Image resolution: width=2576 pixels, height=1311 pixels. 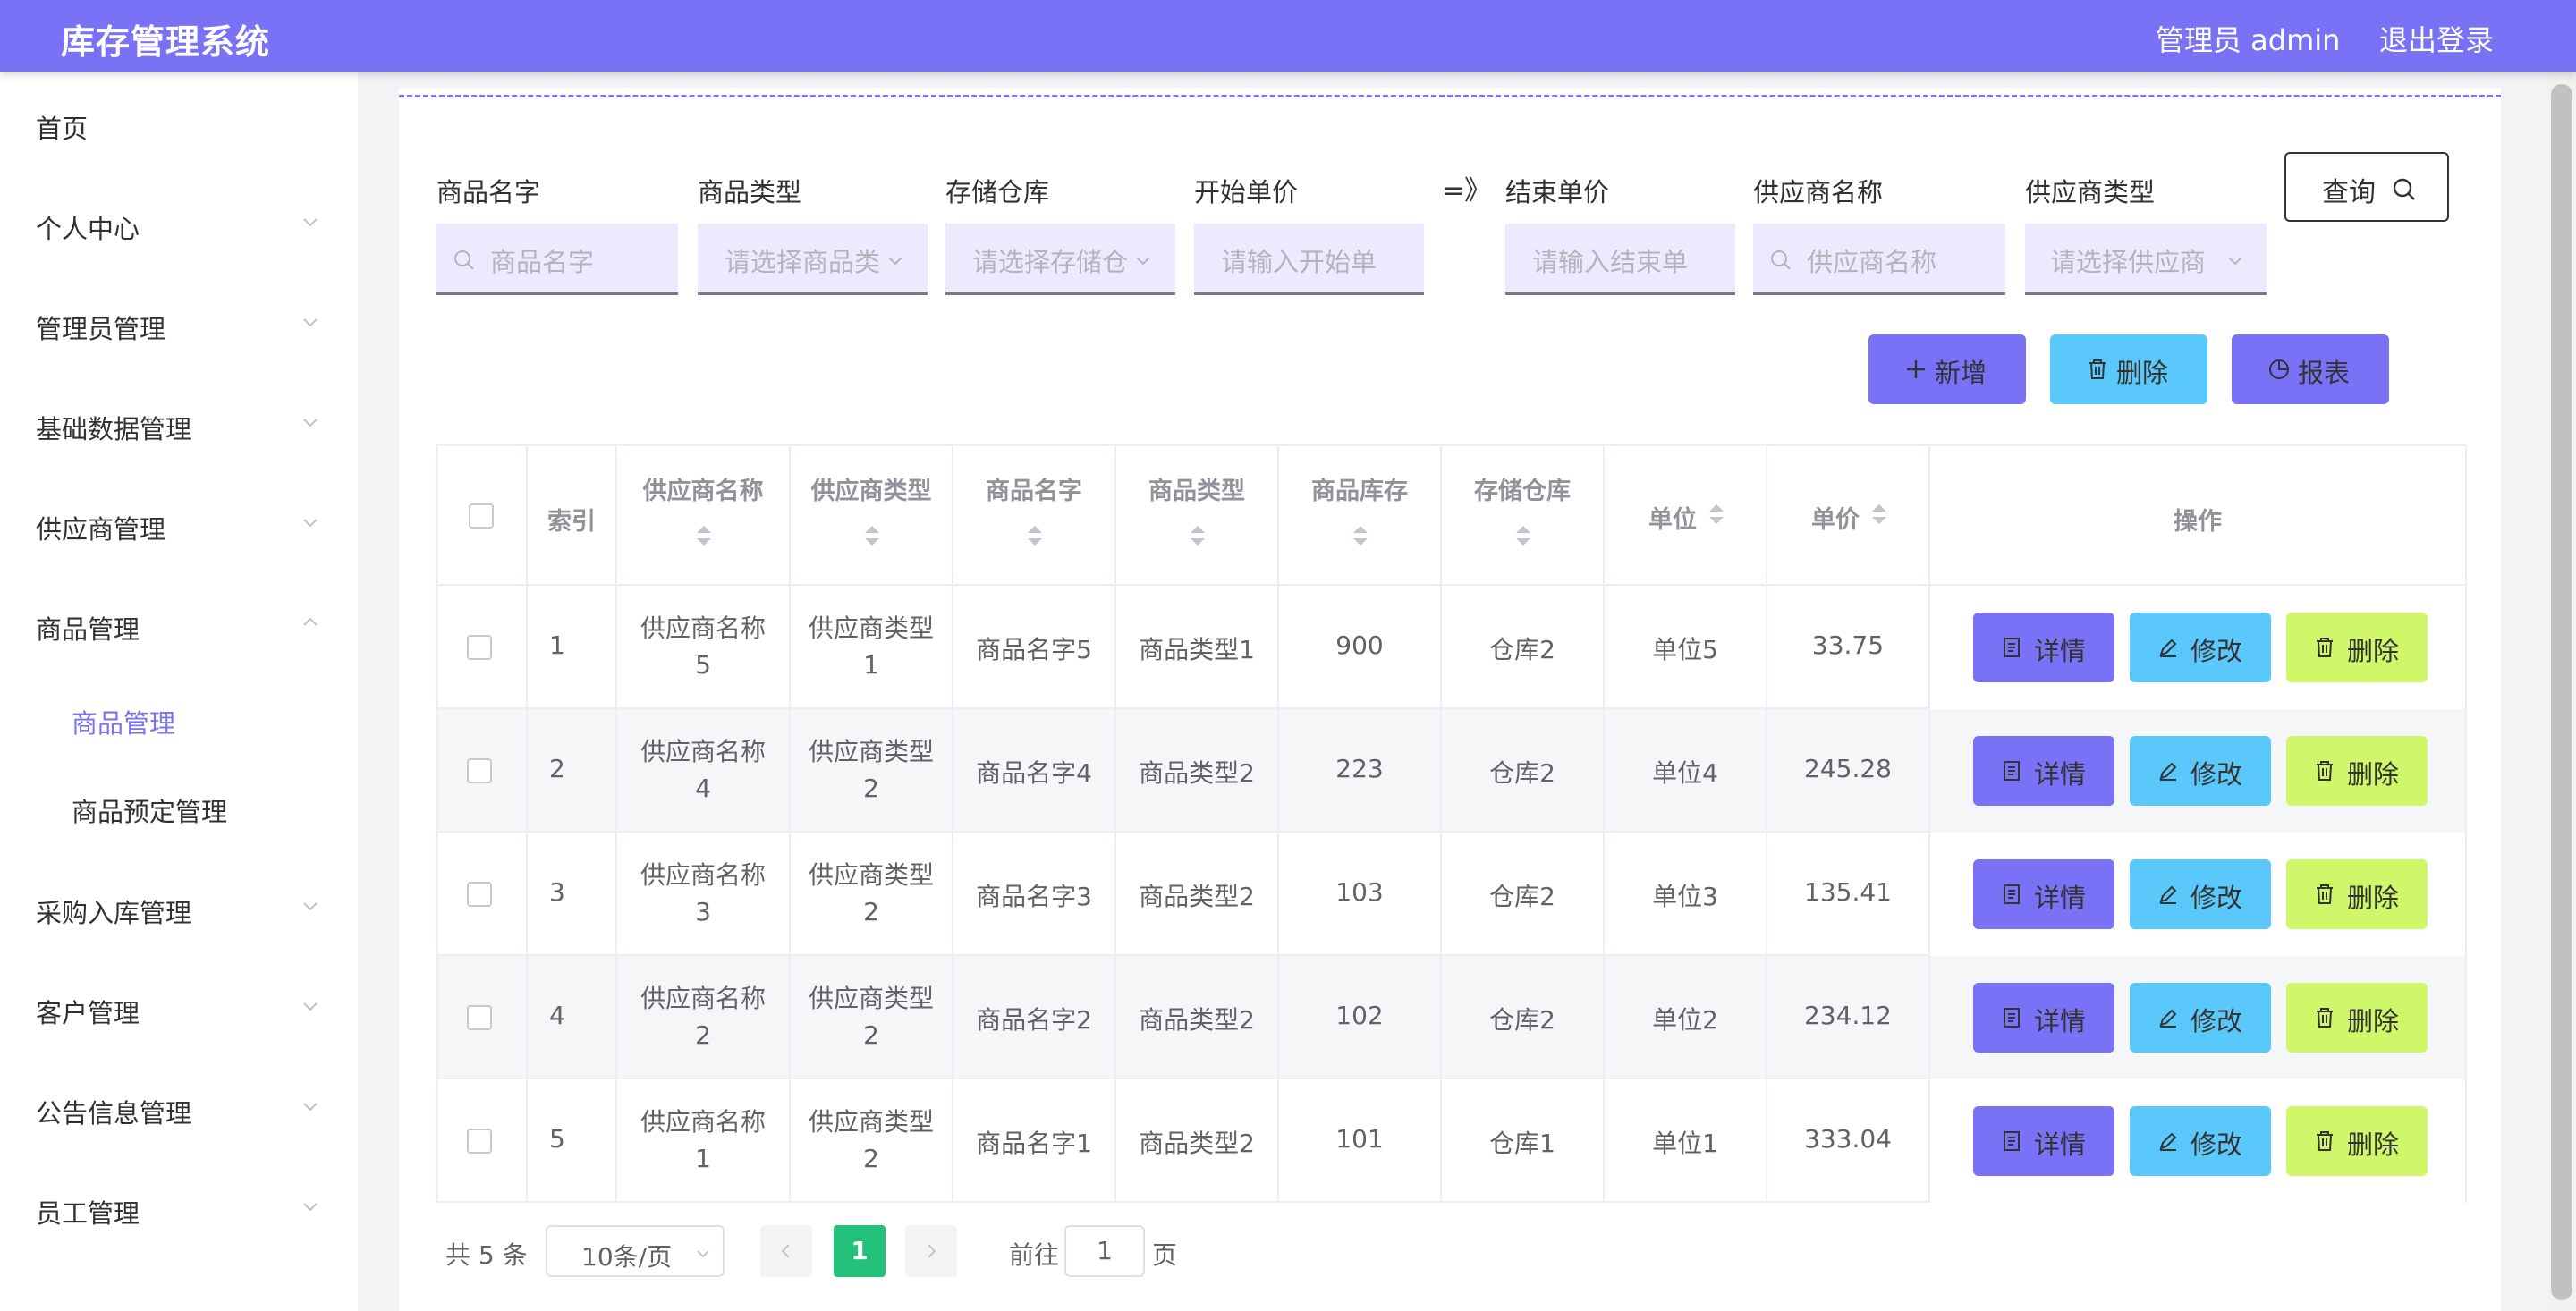 I want to click on next-page-button, so click(x=931, y=1251).